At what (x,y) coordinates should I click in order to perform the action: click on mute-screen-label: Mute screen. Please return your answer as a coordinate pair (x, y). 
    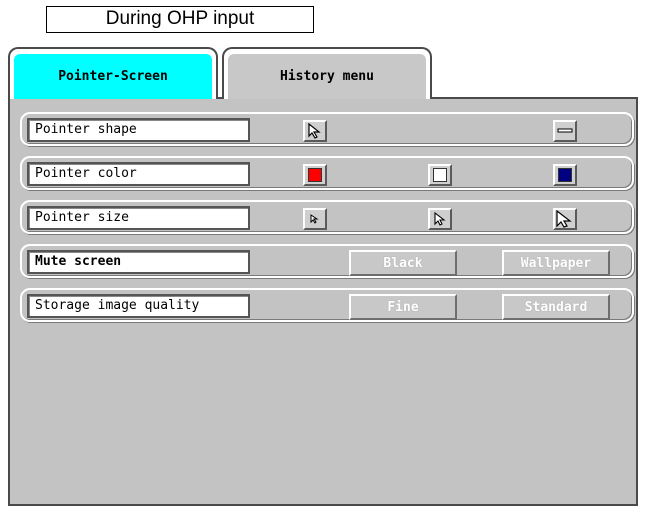
    Looking at the image, I should click on (138, 262).